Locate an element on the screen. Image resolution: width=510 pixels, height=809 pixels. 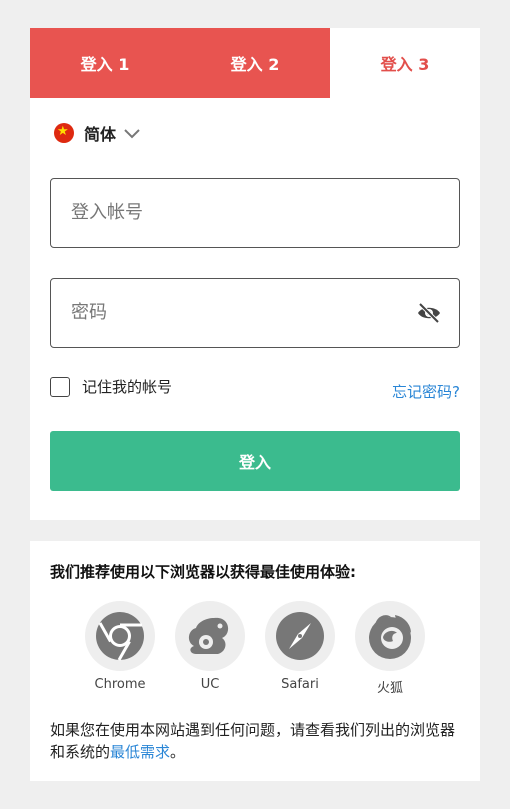
browser-safari: Safari is located at coordinates (300, 646).